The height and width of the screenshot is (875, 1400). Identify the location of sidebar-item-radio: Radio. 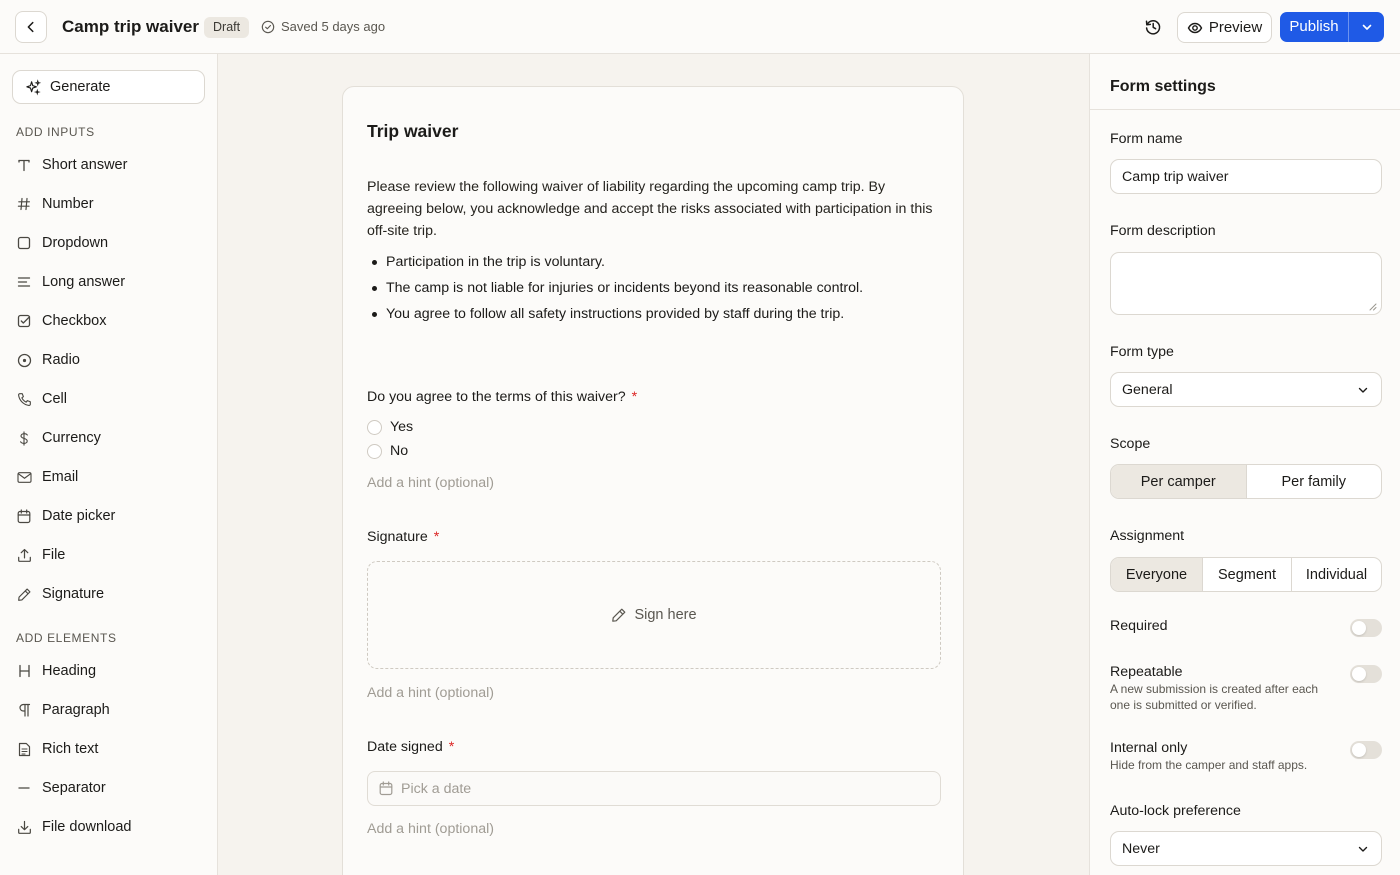
(108, 360).